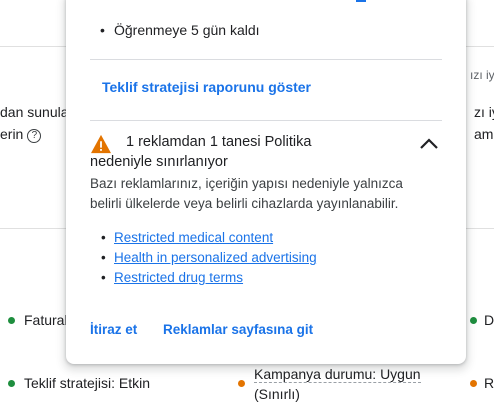 The image size is (494, 403). What do you see at coordinates (482, 75) in the screenshot?
I see `background-row1-right-top: ızı iy` at bounding box center [482, 75].